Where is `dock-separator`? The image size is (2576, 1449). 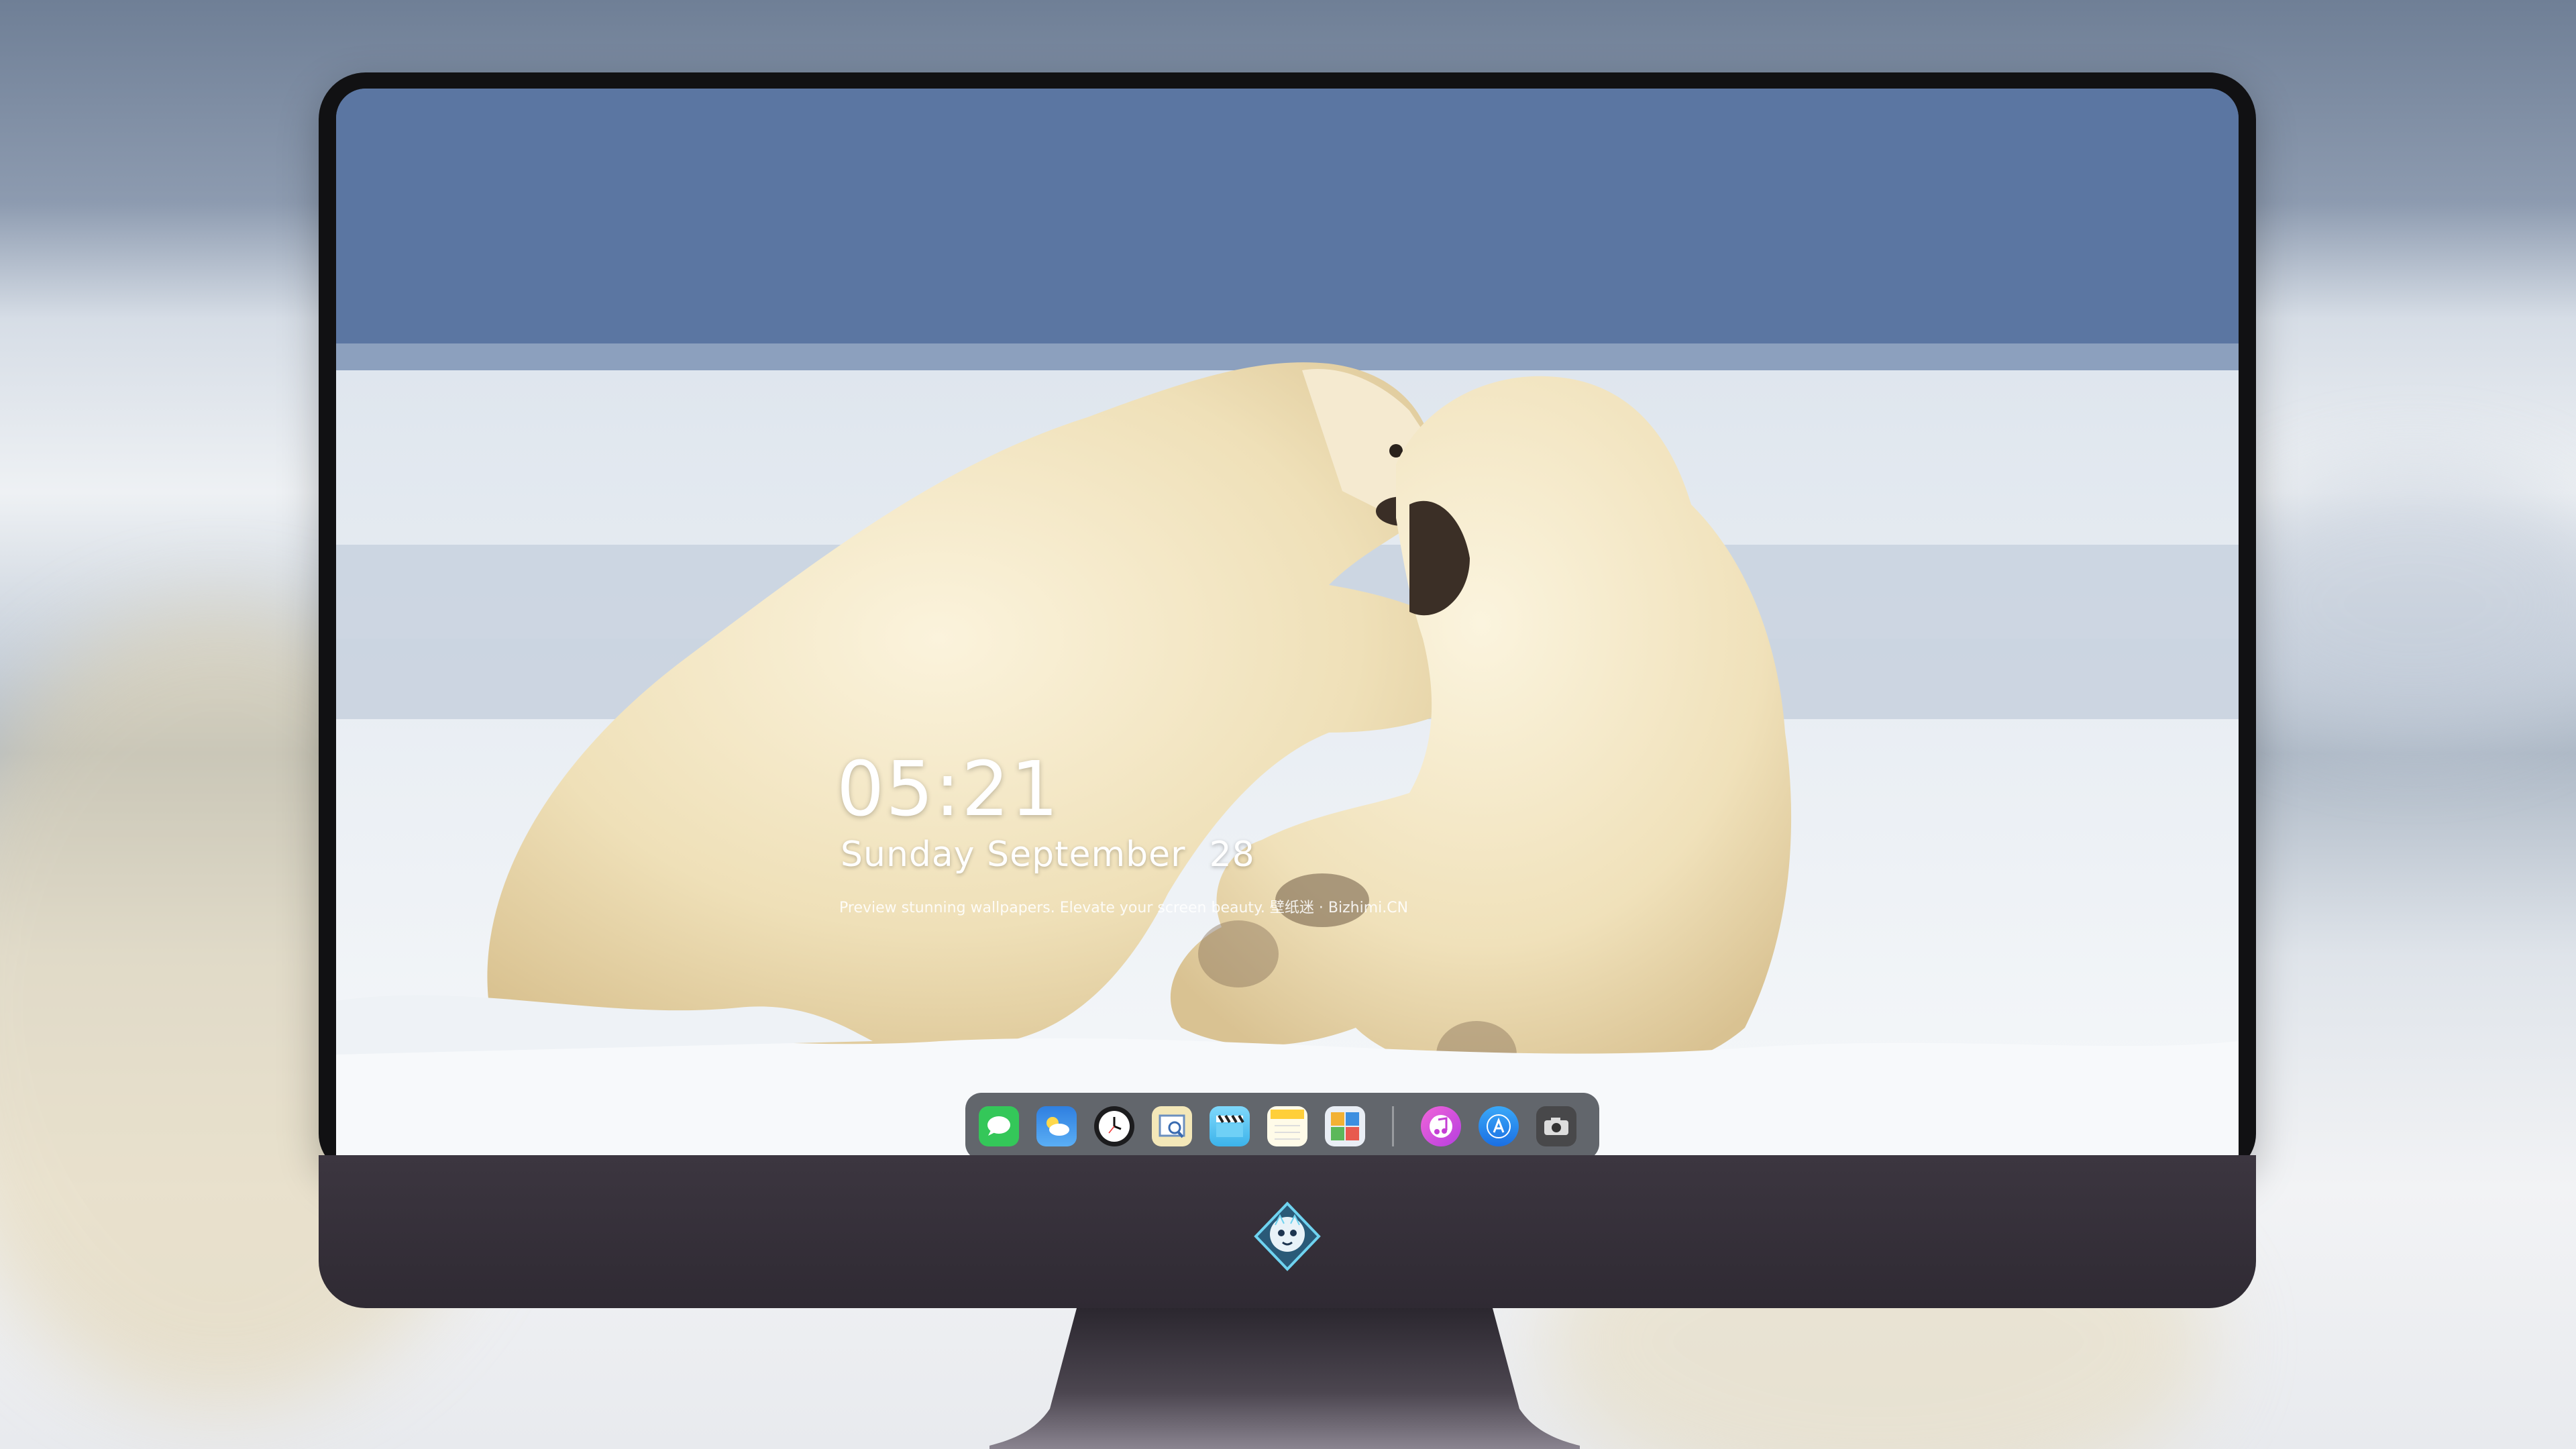 dock-separator is located at coordinates (1393, 1126).